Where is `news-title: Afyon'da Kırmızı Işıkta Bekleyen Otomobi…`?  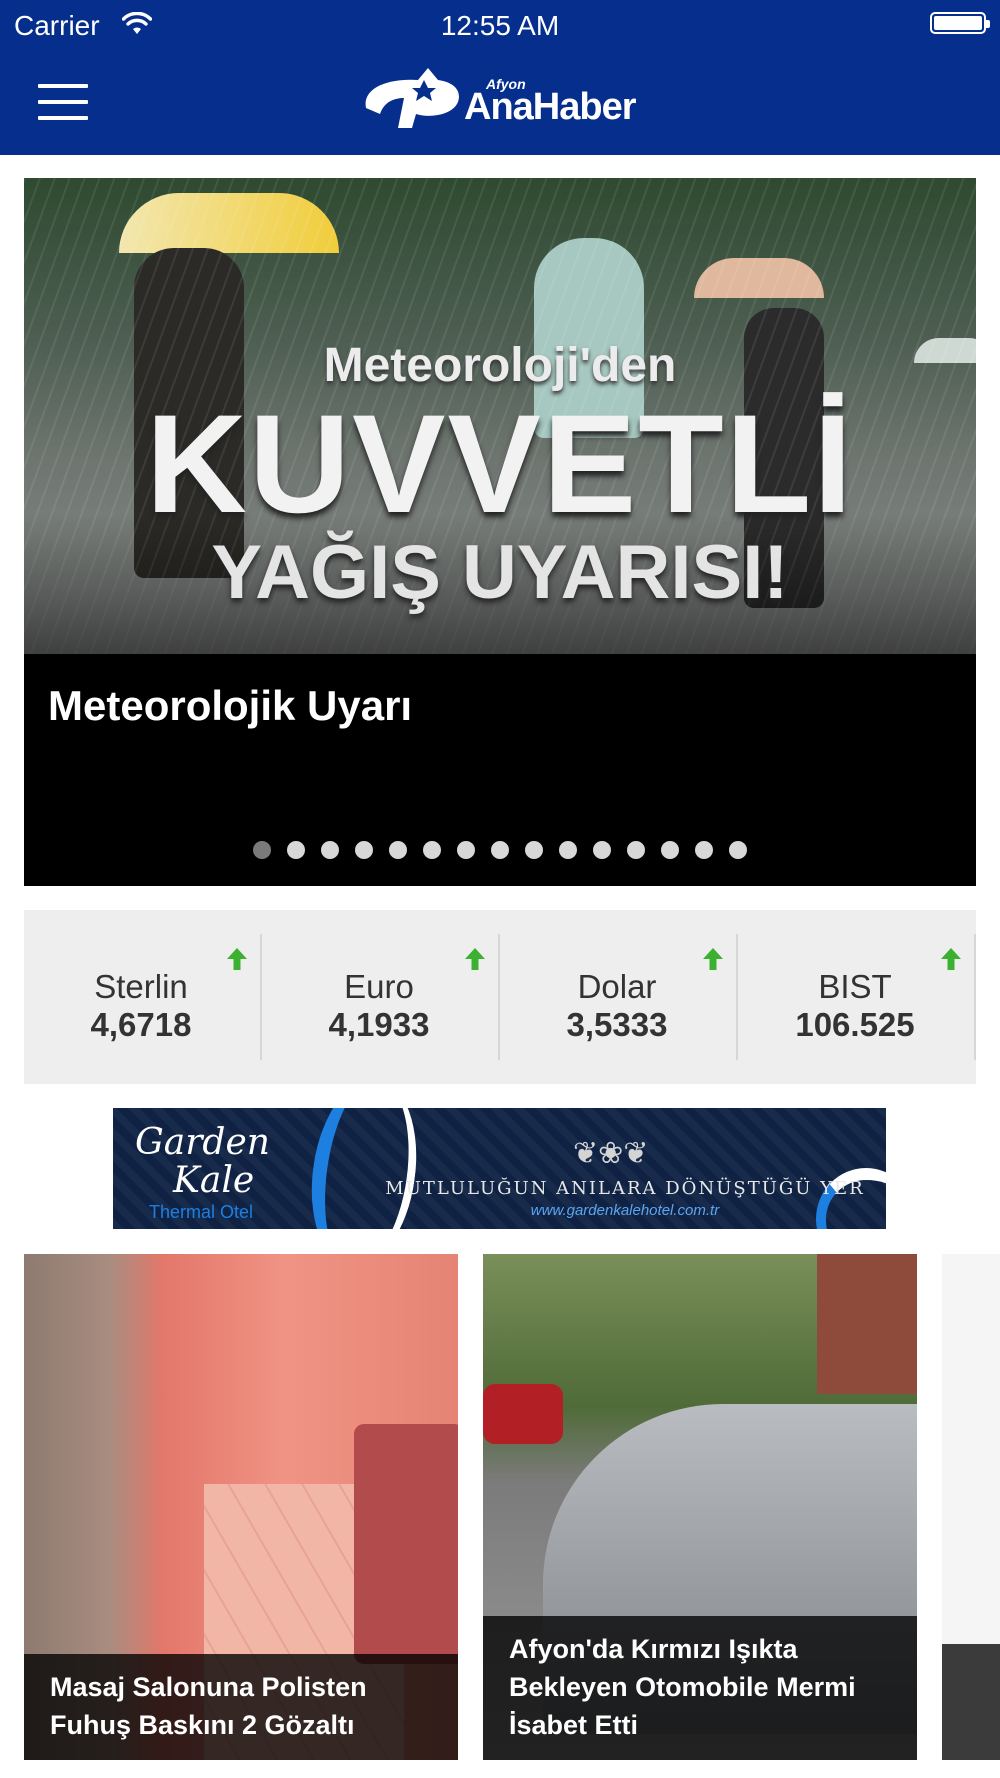
news-title: Afyon'da Kırmızı Işıkta Bekleyen Otomobi… is located at coordinates (700, 1688).